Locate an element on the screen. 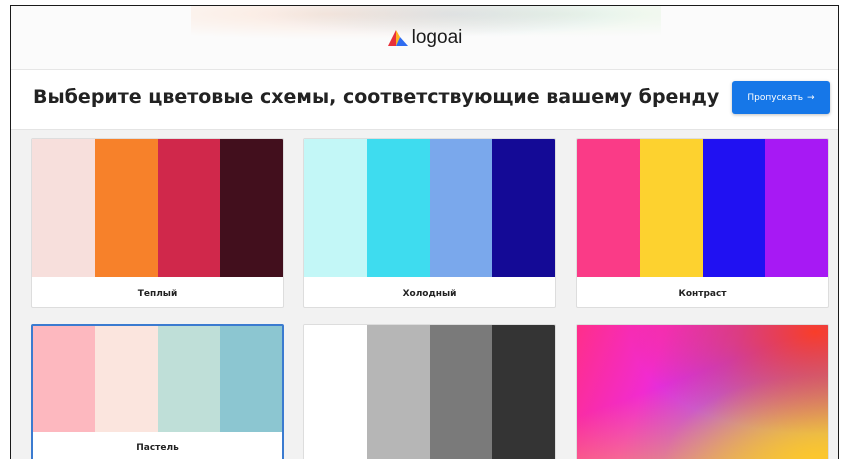  palette-card-contrast: Контраст is located at coordinates (702, 223).